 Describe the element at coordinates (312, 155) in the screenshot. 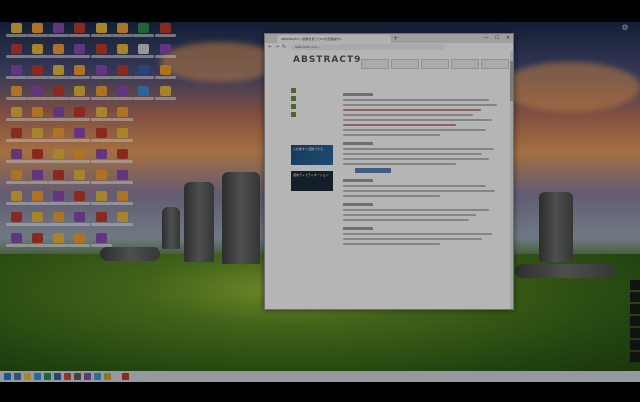

I see `ad-banner: 入社後すぐ活躍できる` at that location.